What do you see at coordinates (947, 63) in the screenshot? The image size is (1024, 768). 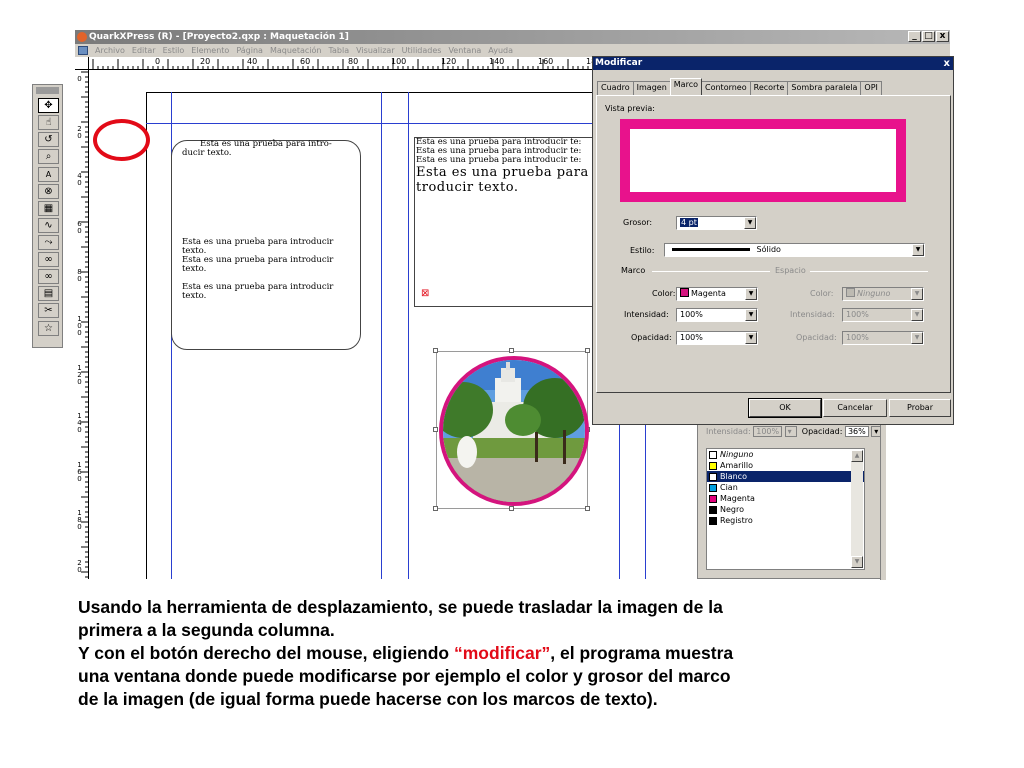 I see `dialog-close-icon: x` at bounding box center [947, 63].